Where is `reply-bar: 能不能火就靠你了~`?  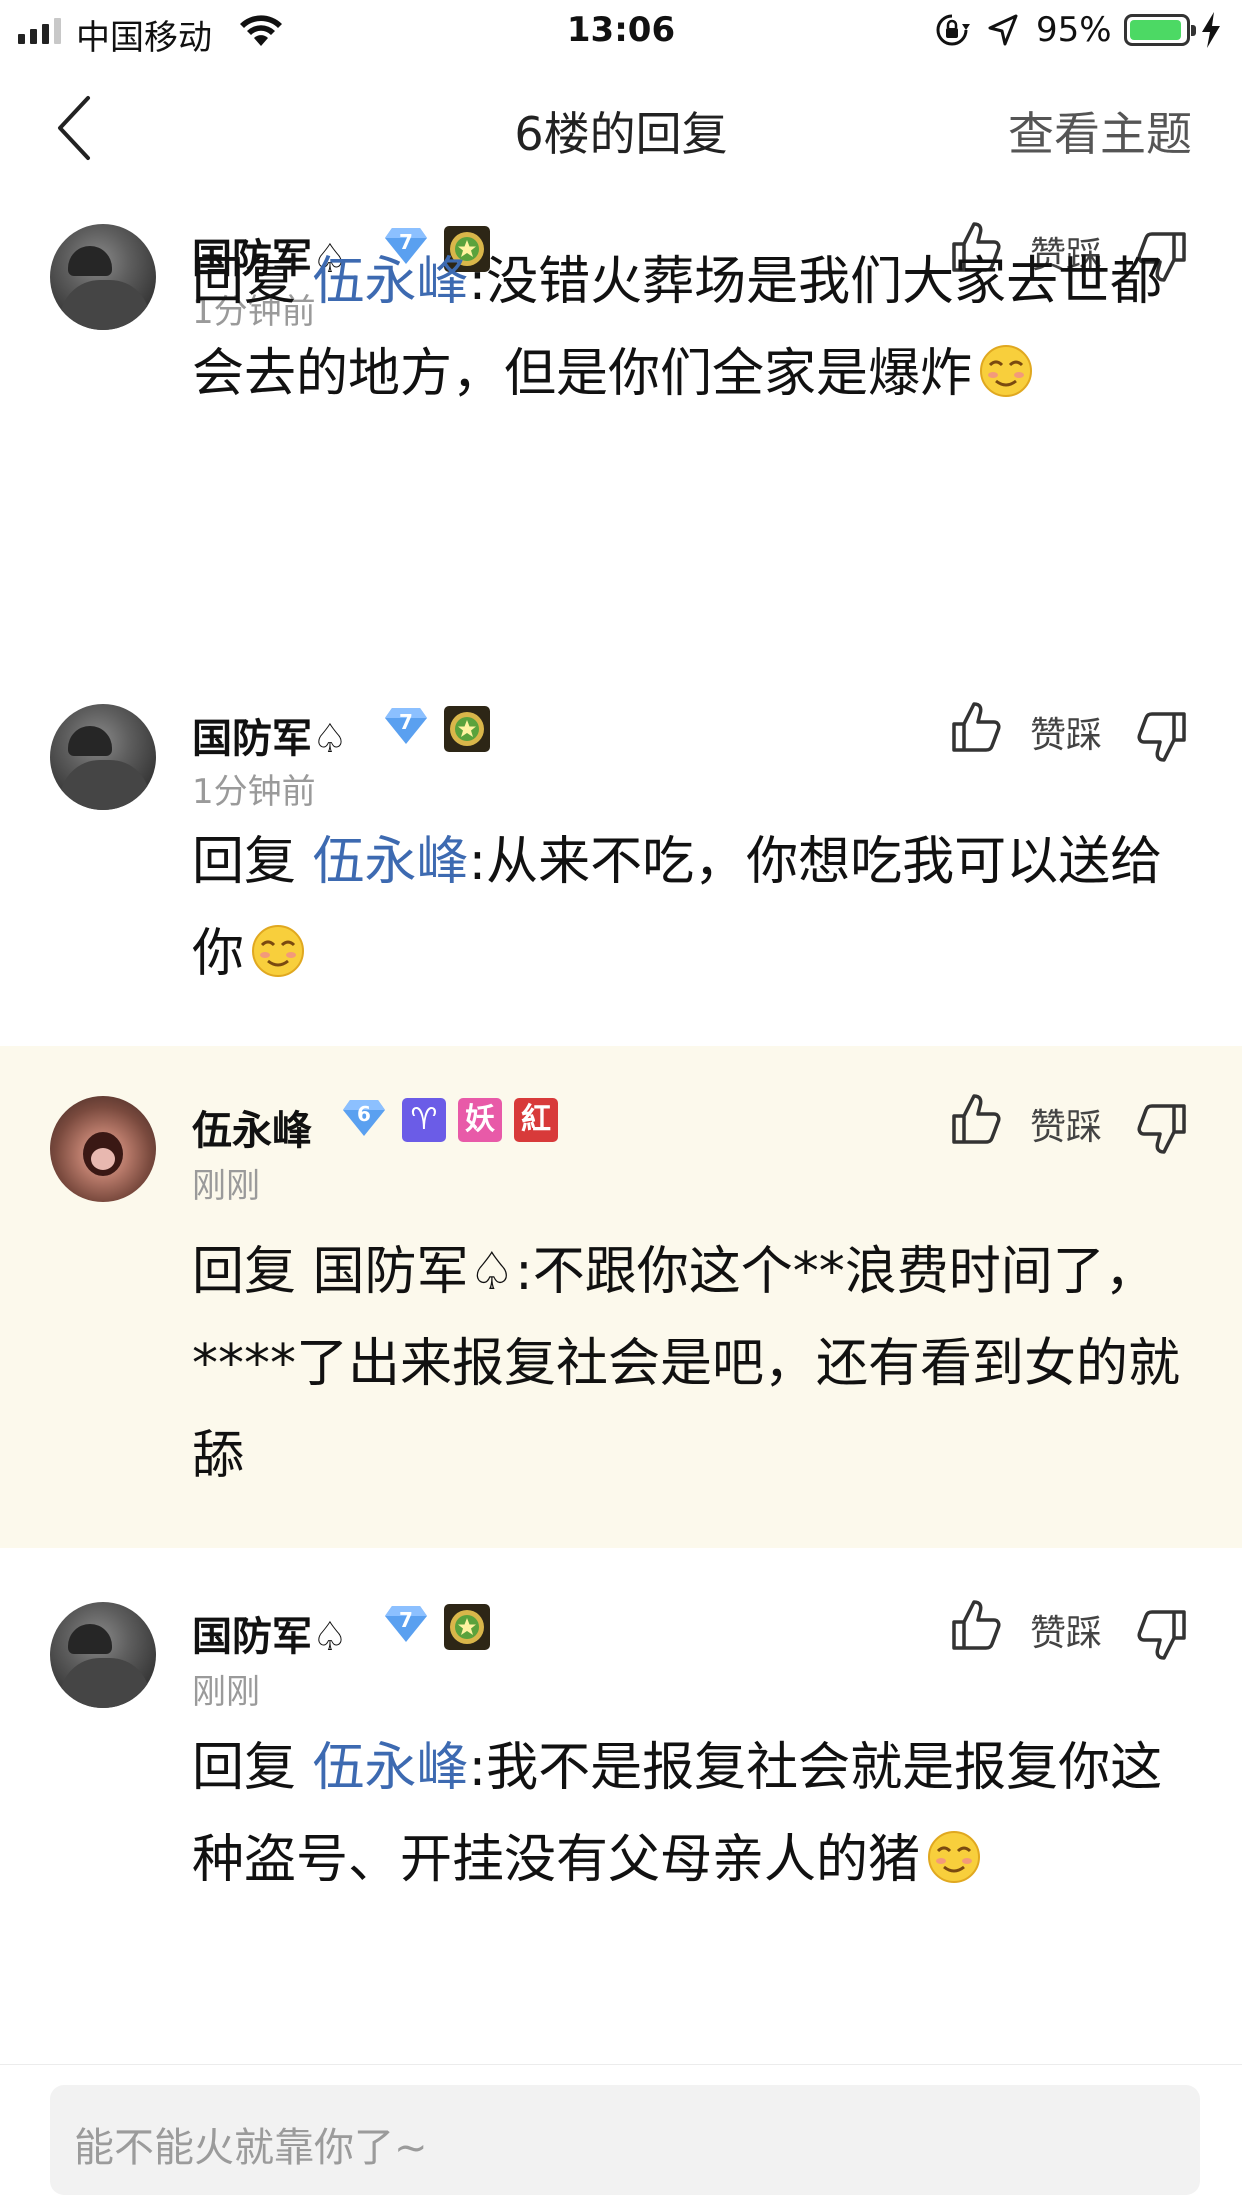 reply-bar: 能不能火就靠你了~ is located at coordinates (621, 2136).